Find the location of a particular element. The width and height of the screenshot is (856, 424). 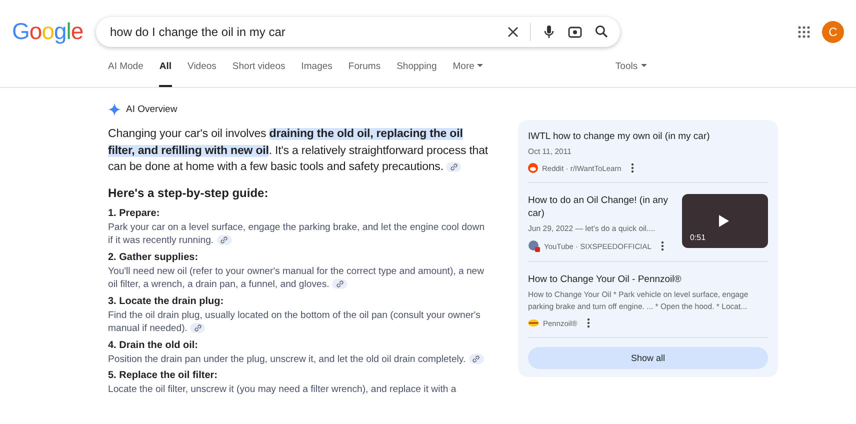

source-title: IWTL how to change my own oil (in my car) is located at coordinates (648, 136).